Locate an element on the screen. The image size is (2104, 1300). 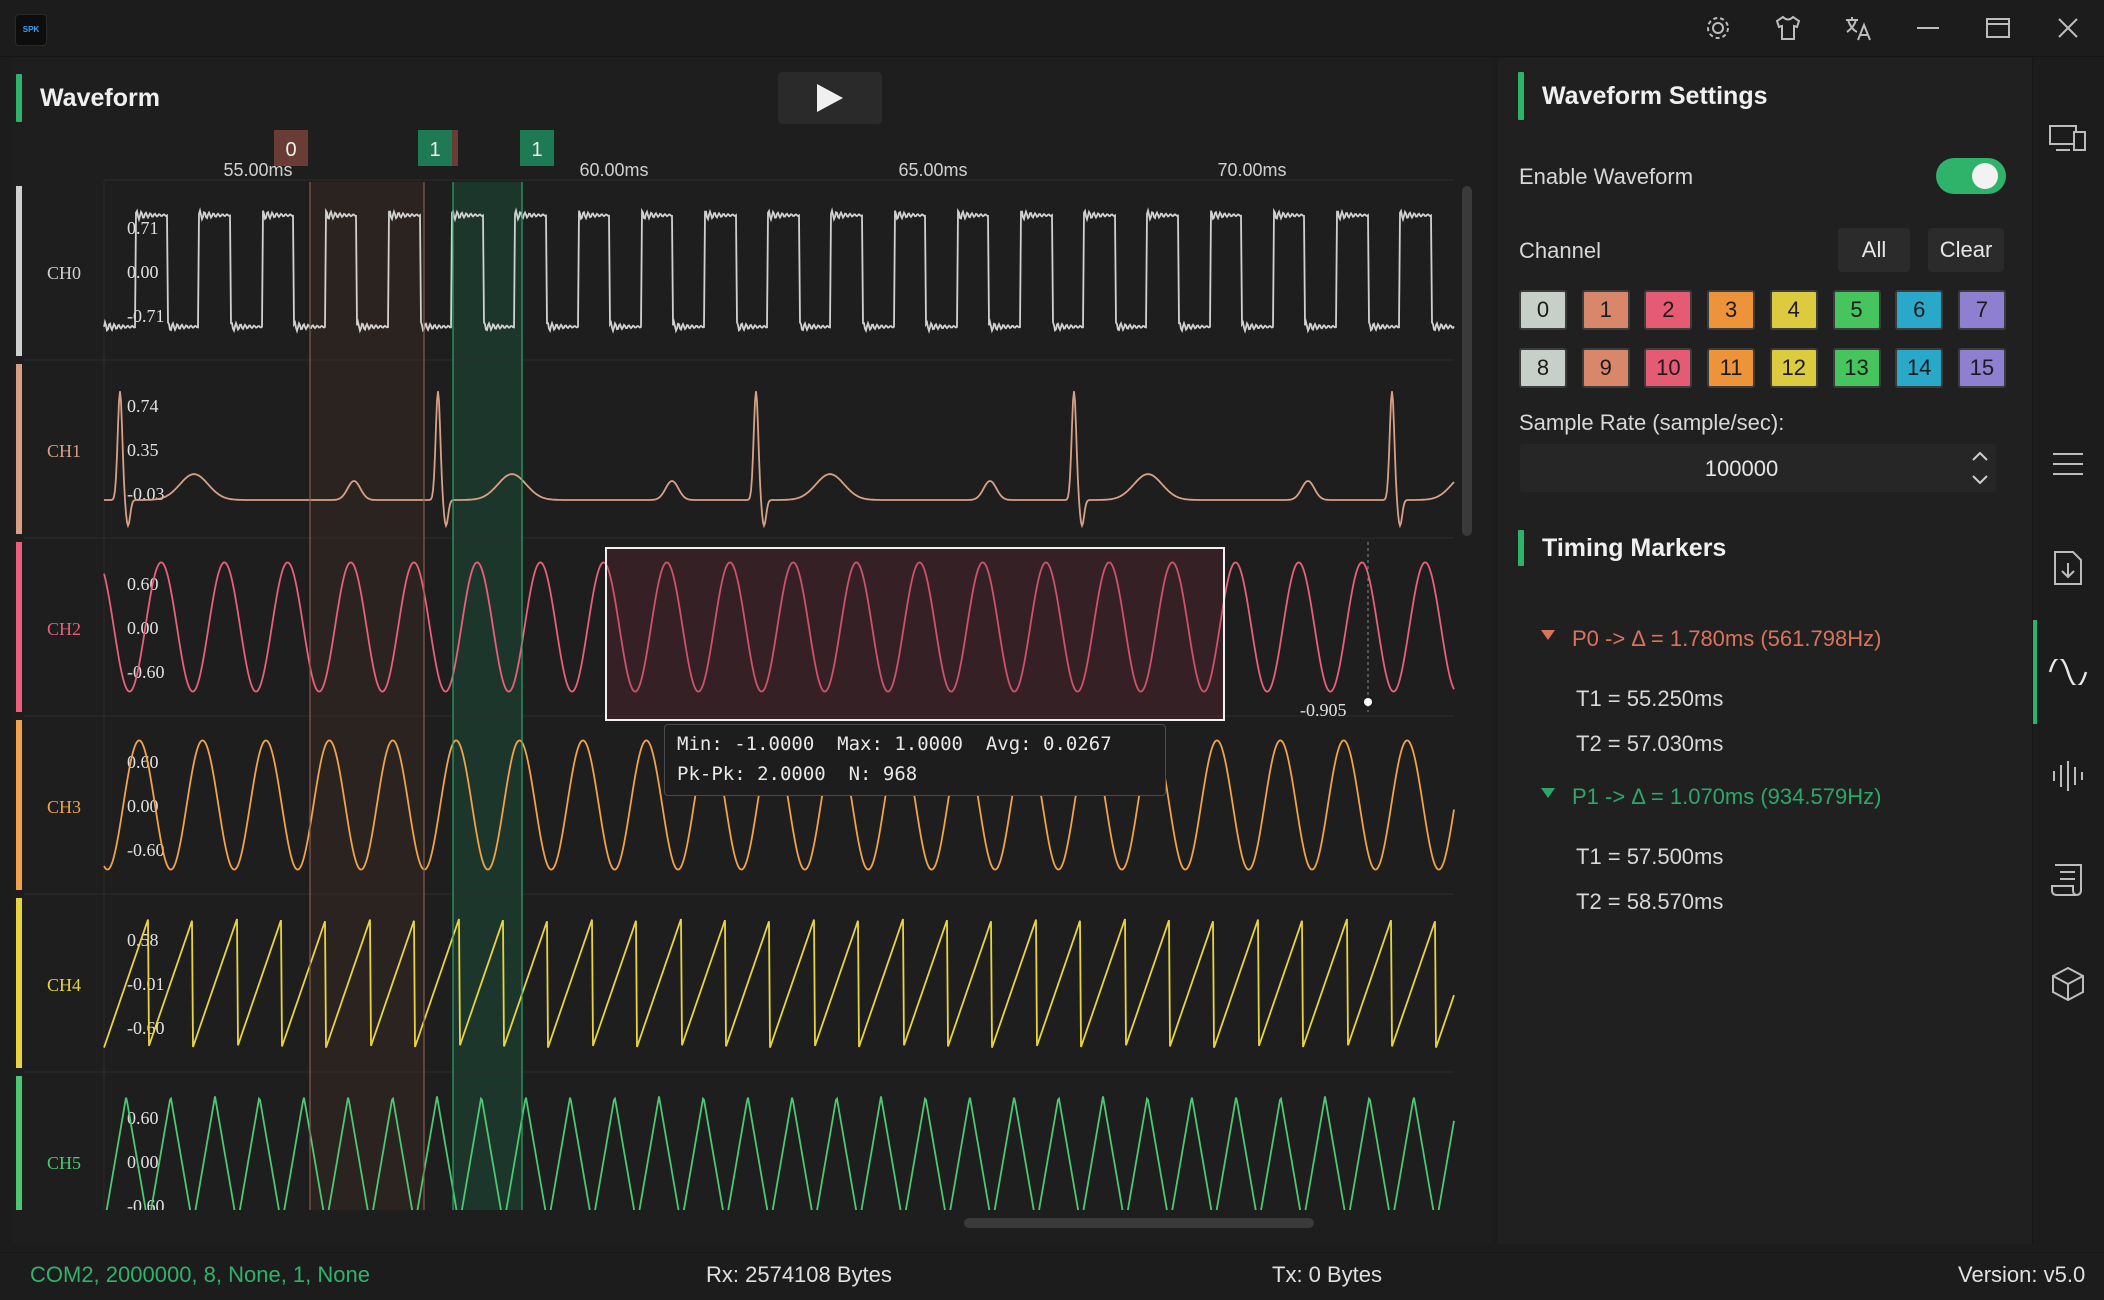
channel-button-9: 9 is located at coordinates (1605, 368).